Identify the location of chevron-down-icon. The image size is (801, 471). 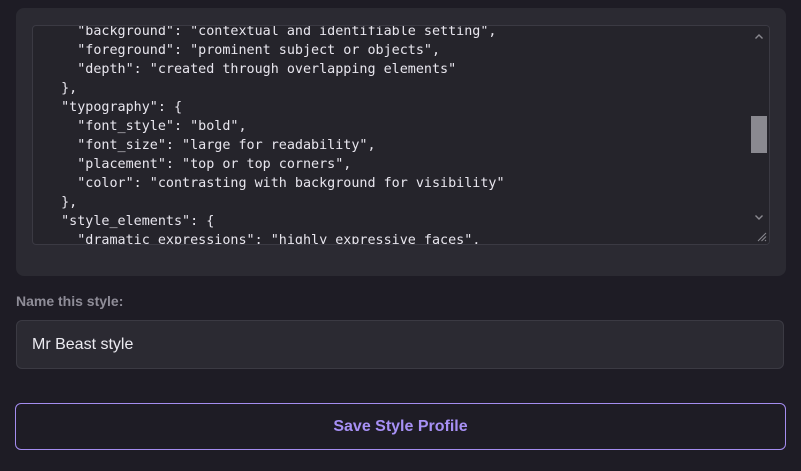
(759, 217).